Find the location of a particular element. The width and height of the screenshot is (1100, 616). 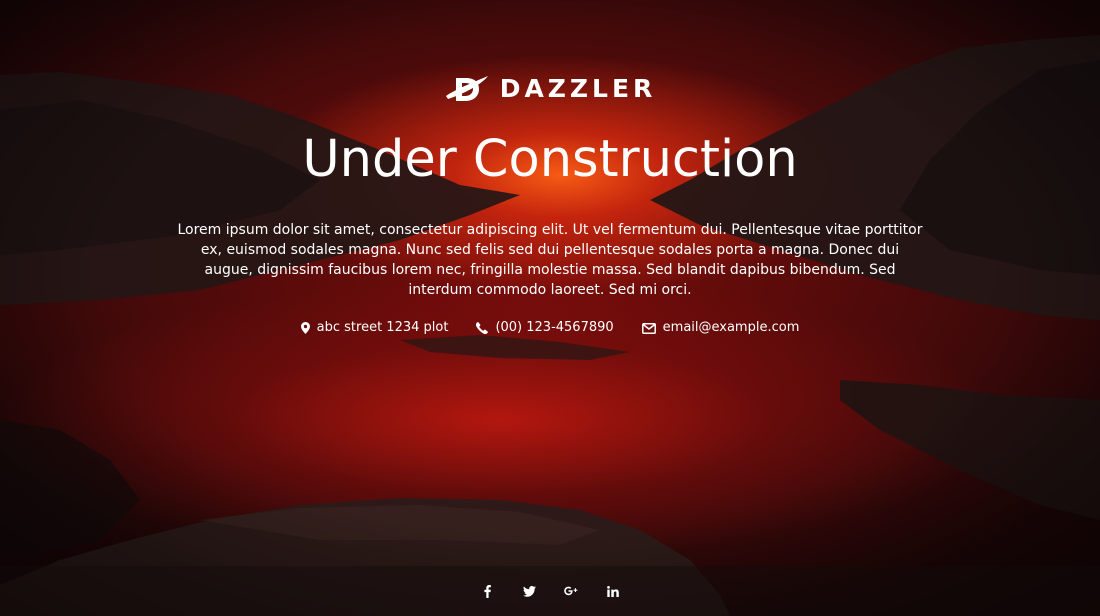

brand-name: DAZZLER is located at coordinates (578, 88).